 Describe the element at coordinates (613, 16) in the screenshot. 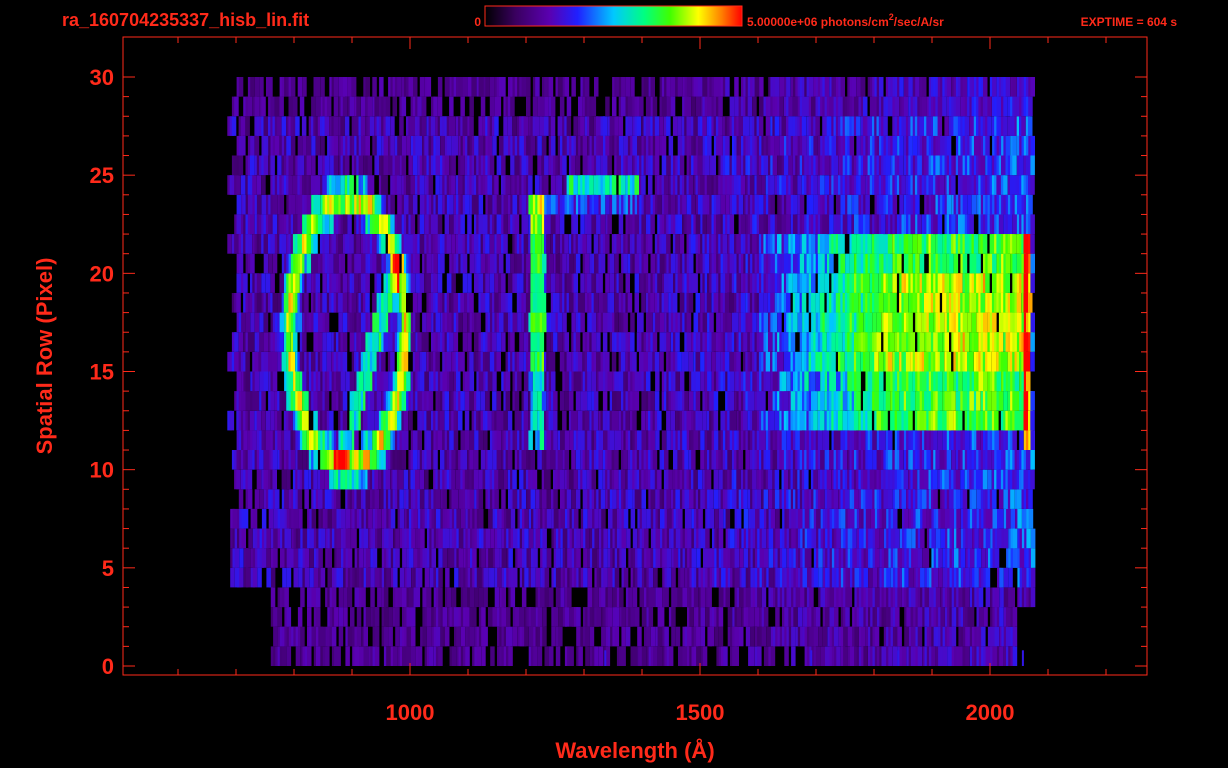

I see `colorbar` at that location.